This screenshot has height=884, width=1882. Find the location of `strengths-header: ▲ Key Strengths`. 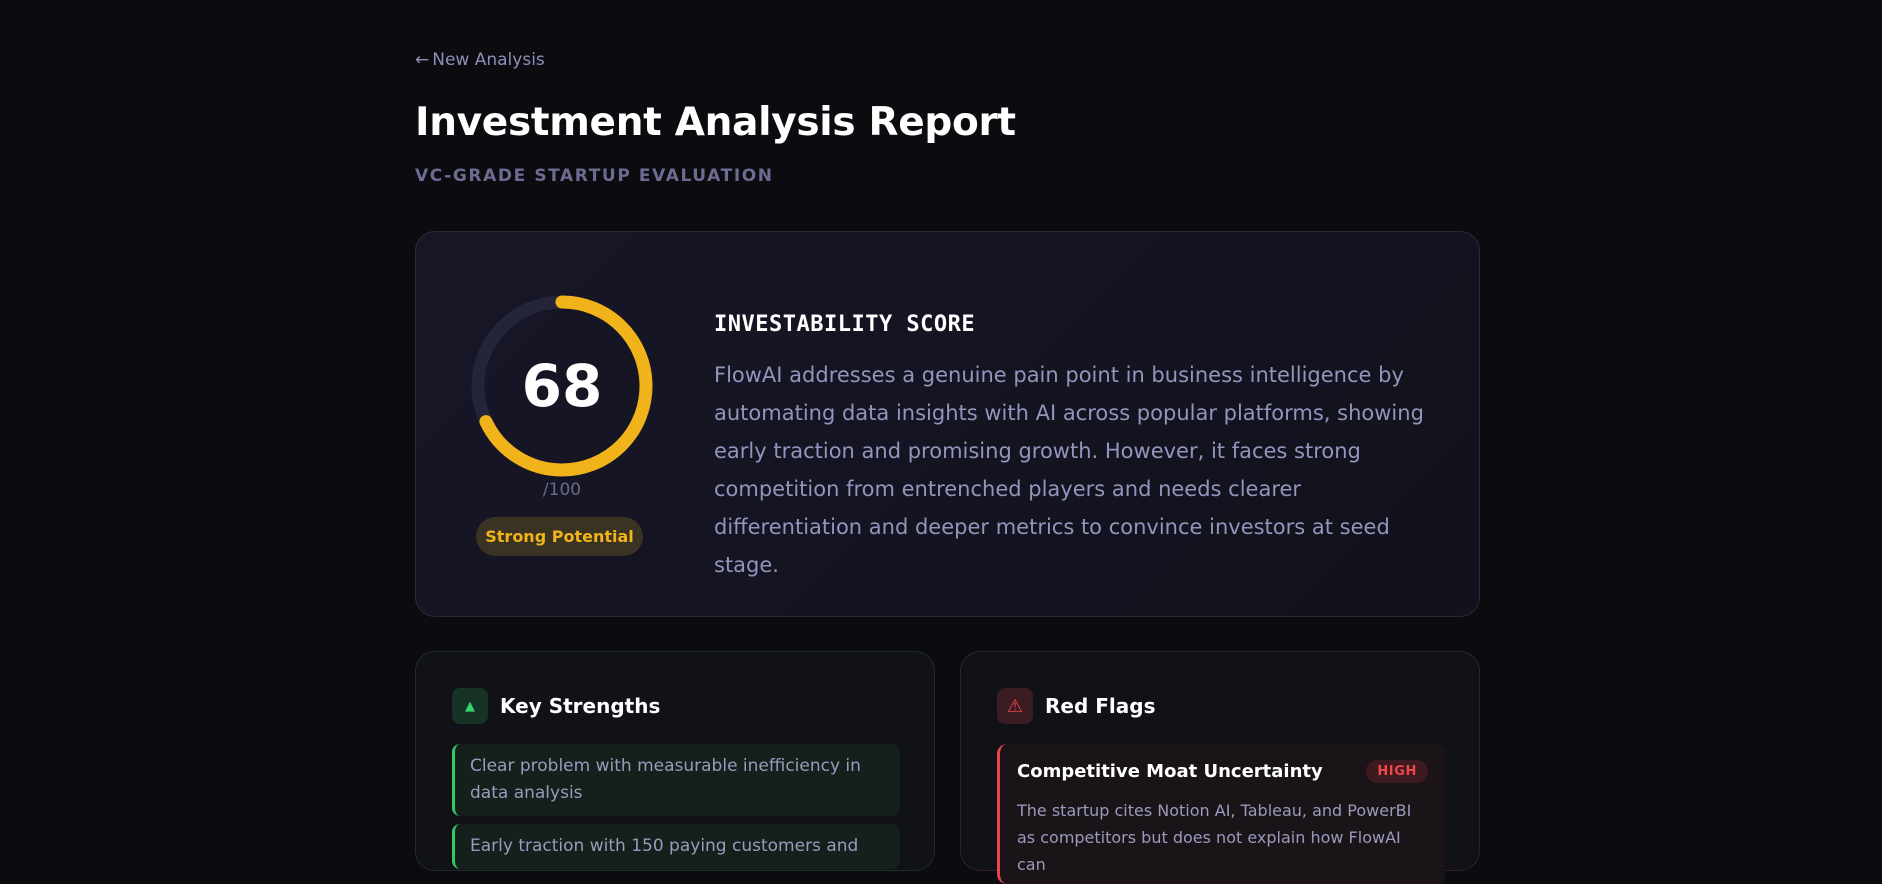

strengths-header: ▲ Key Strengths is located at coordinates (556, 706).